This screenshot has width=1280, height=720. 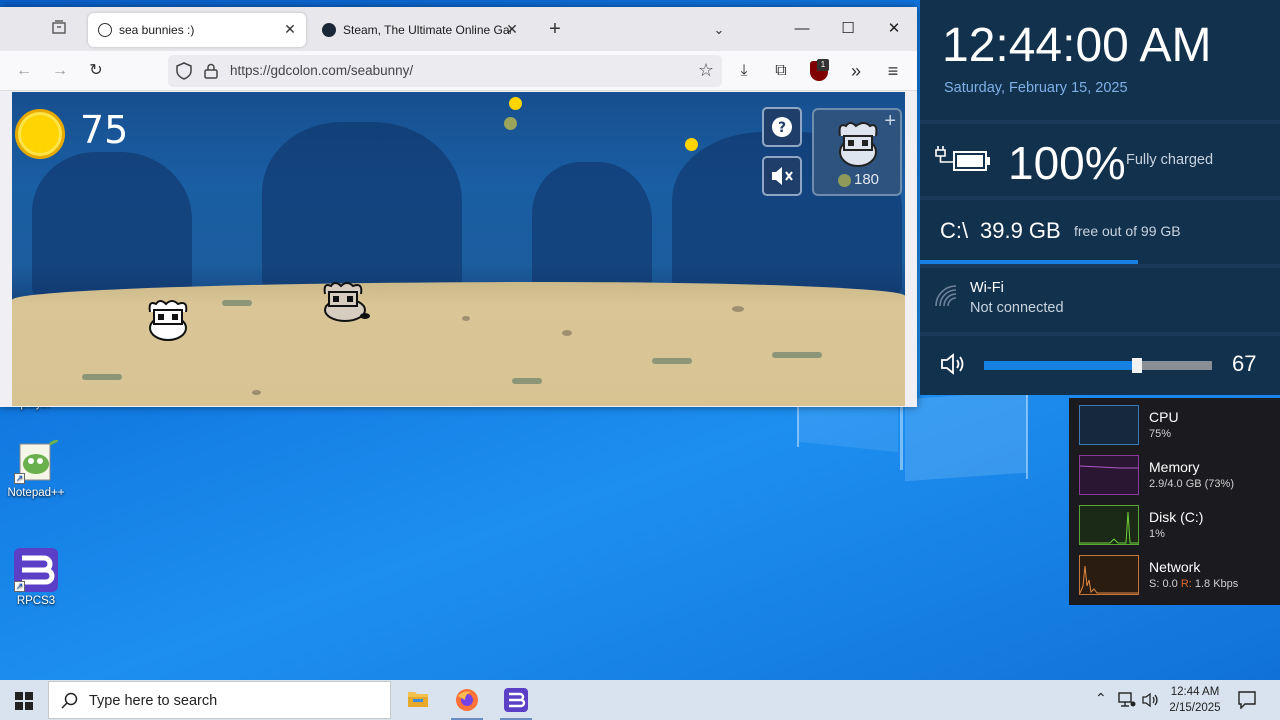 I want to click on bunny-price: 180, so click(x=867, y=179).